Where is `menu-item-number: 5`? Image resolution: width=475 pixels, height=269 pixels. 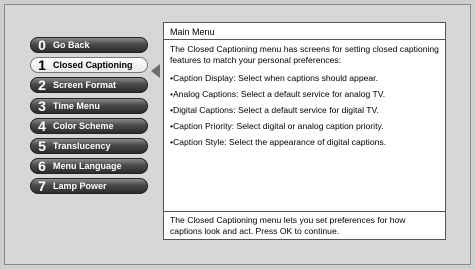 menu-item-number: 5 is located at coordinates (42, 145).